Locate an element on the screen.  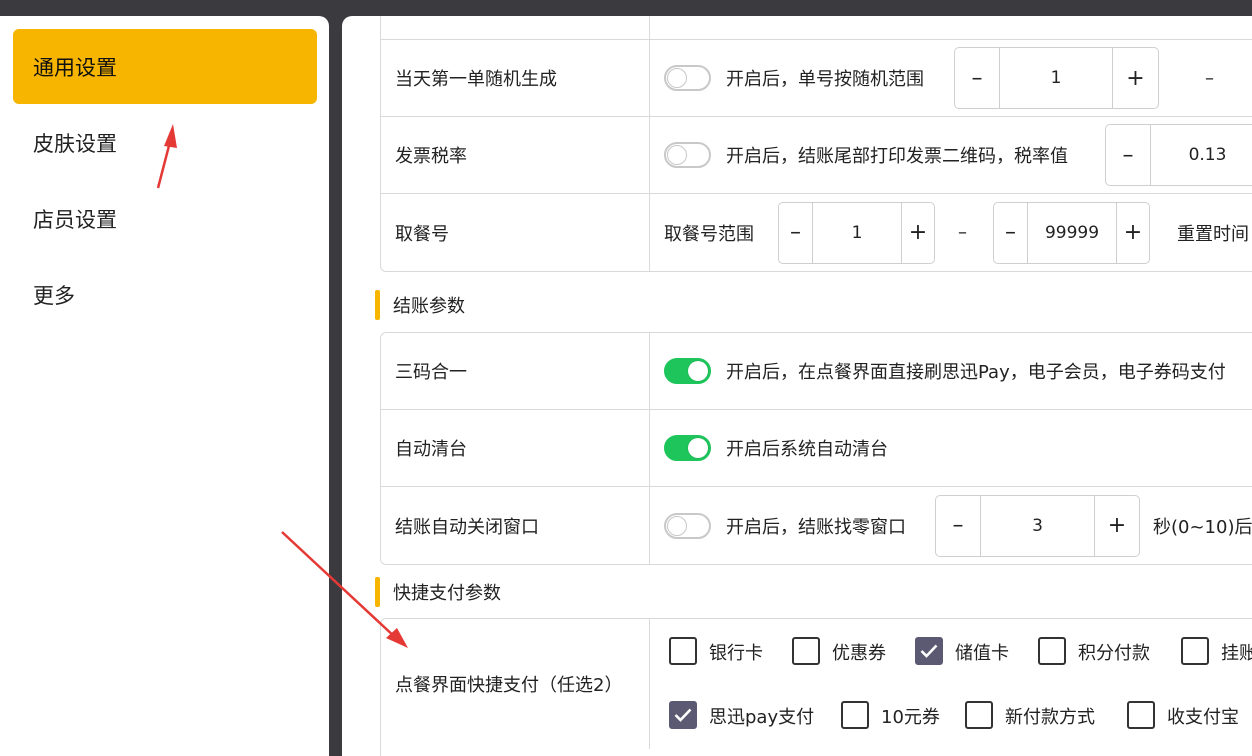
tax-rate-stepper: – 0.13 is located at coordinates (1178, 155).